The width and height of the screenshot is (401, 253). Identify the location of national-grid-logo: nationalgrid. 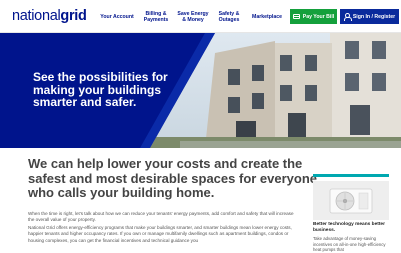
(49, 16).